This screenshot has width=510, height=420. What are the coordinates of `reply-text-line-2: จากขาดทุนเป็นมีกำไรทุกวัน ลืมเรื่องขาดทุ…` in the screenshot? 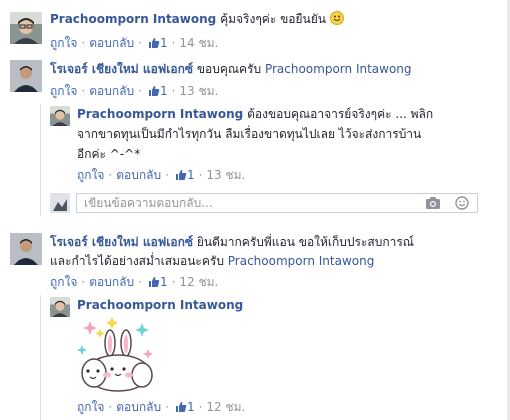 It's located at (249, 134).